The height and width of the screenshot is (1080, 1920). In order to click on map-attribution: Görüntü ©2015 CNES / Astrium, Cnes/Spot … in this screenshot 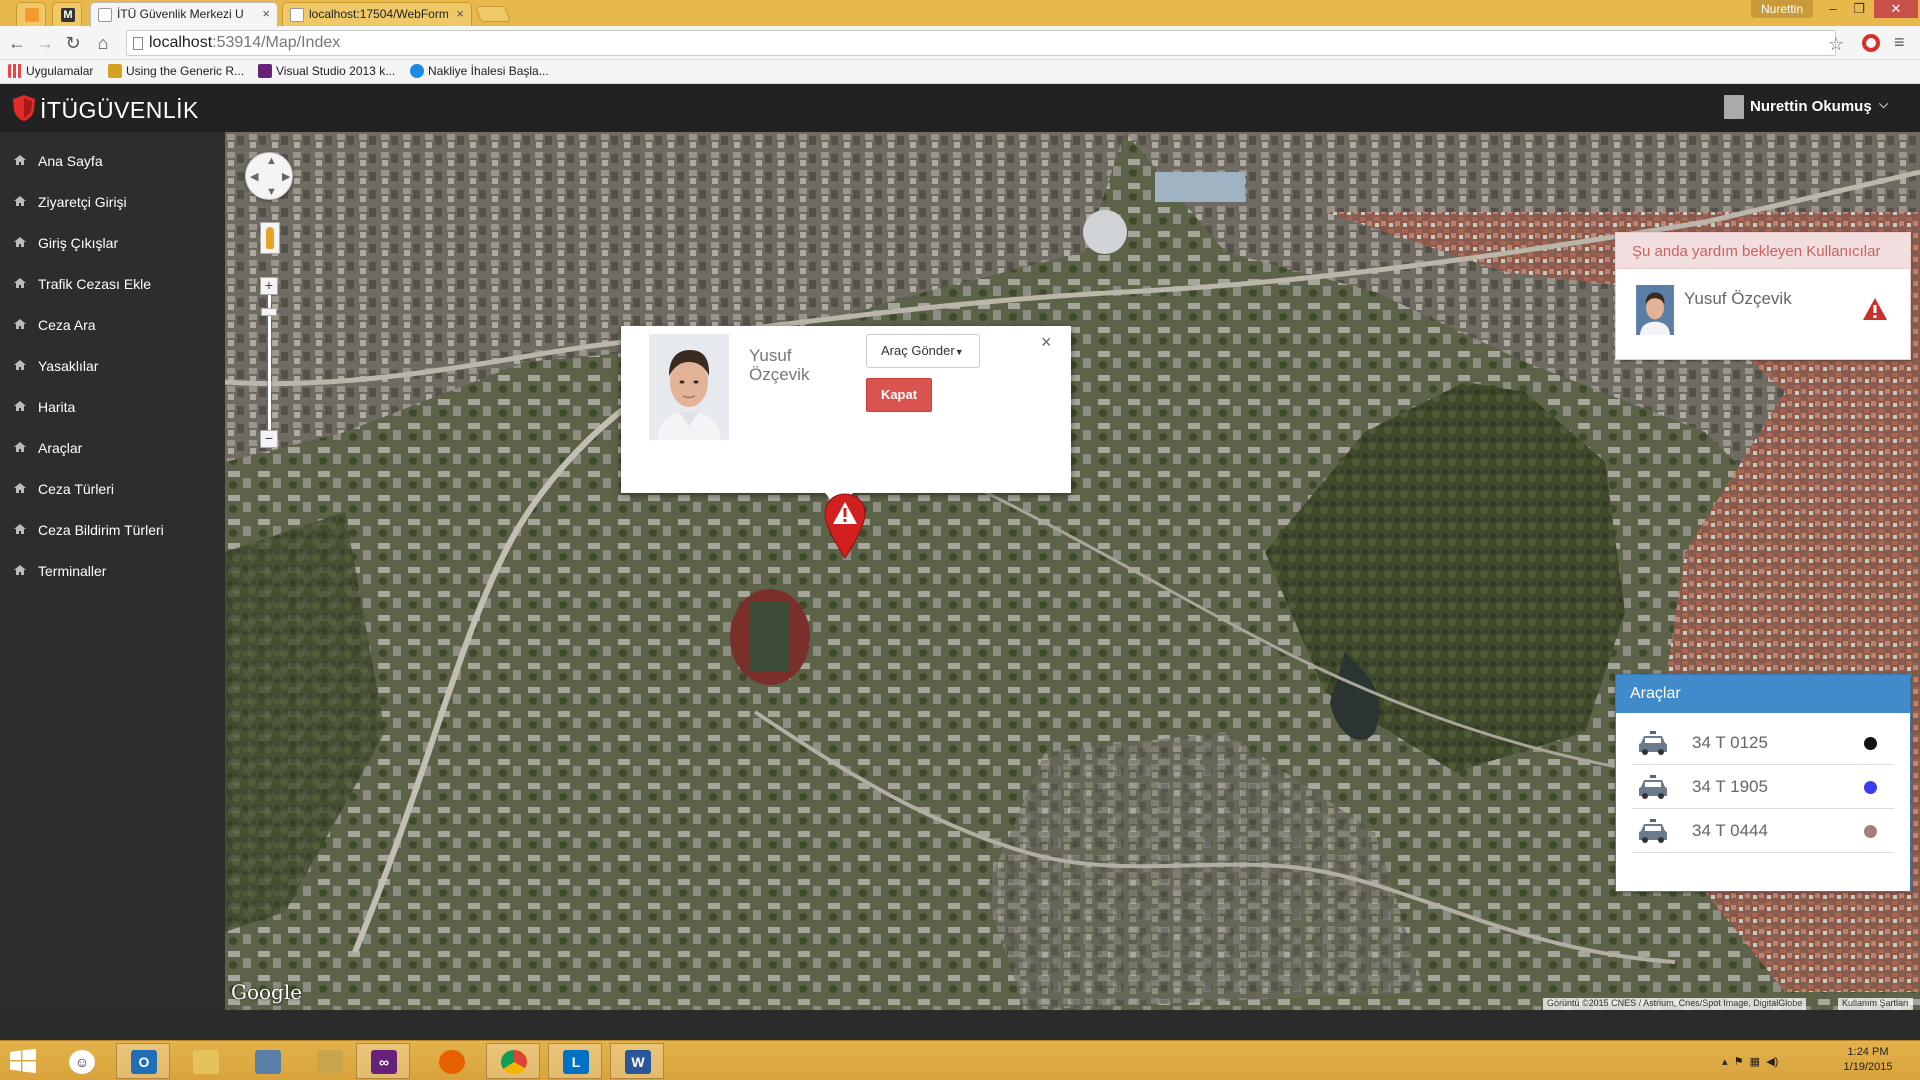, I will do `click(1675, 1004)`.